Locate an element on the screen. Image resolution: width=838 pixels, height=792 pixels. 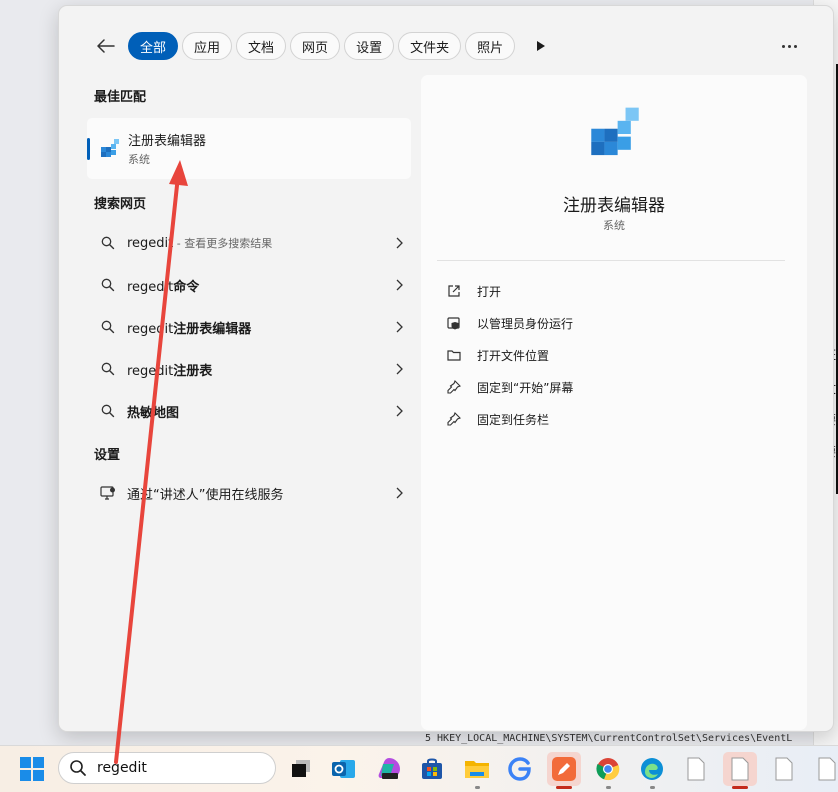
taskbar-app-document-active is located at coordinates (740, 770).